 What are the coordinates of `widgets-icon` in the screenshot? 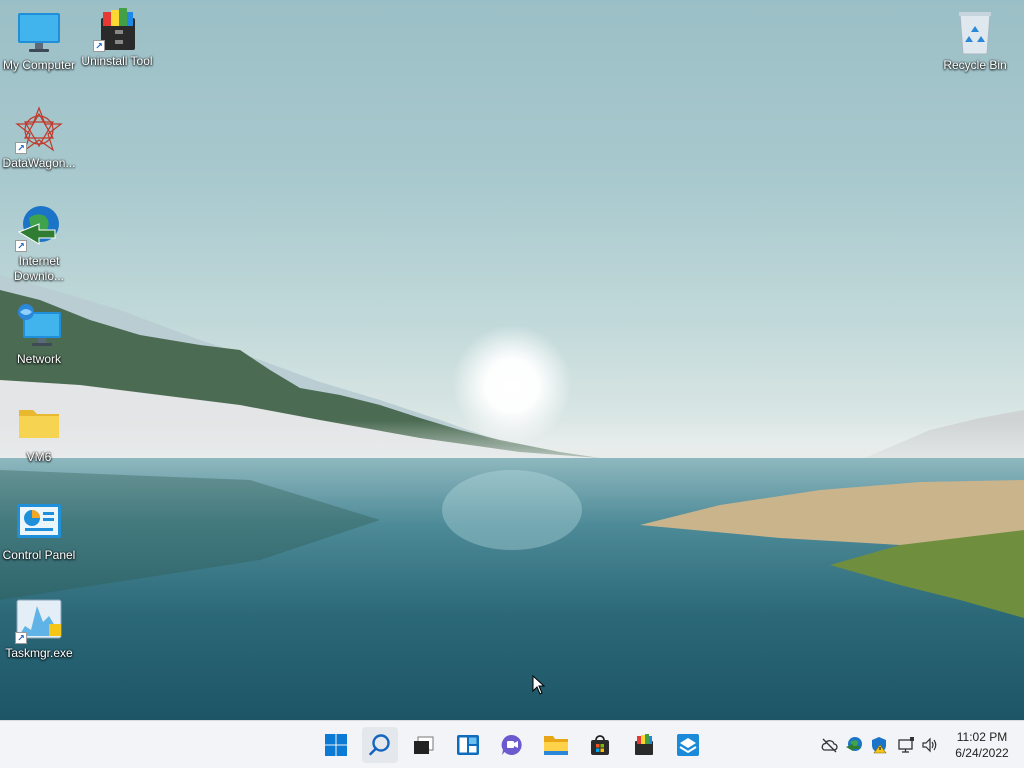 It's located at (468, 745).